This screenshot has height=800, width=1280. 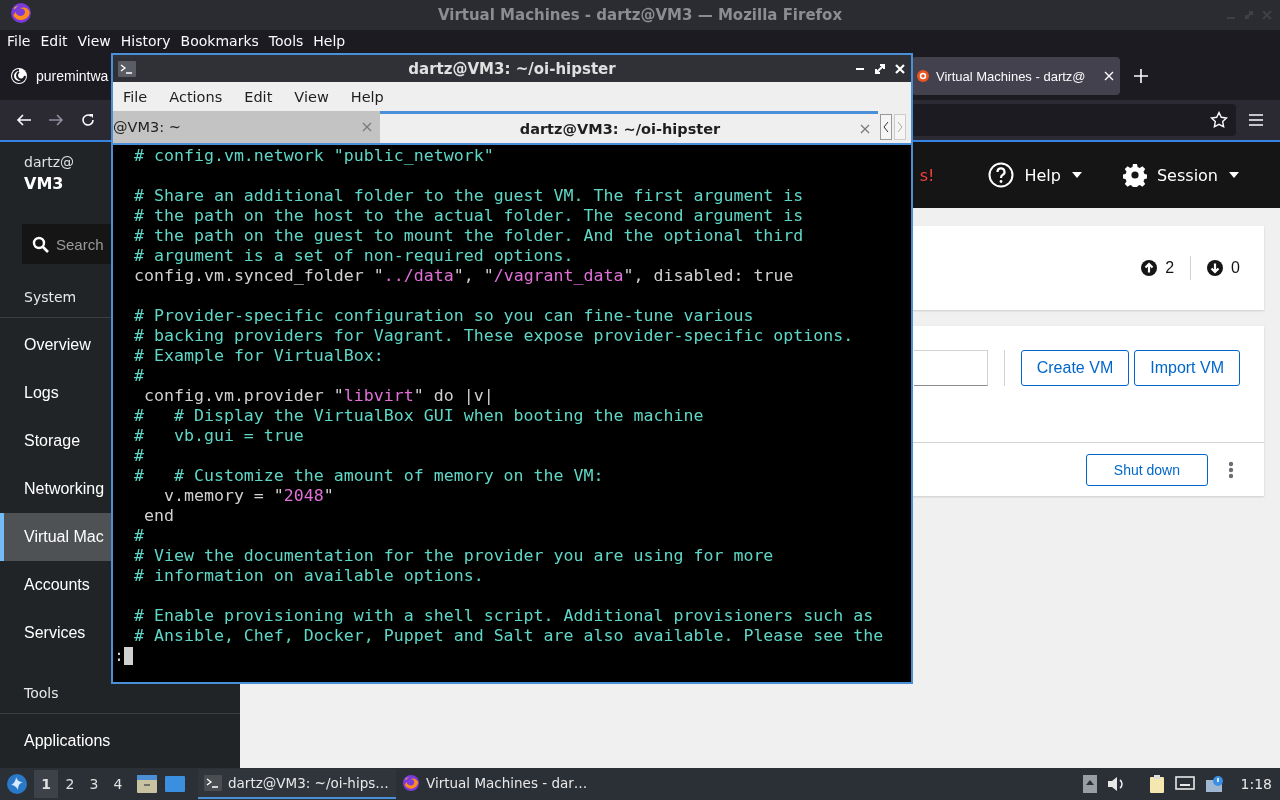 What do you see at coordinates (1187, 368) in the screenshot?
I see `toolbar-button: Import VM` at bounding box center [1187, 368].